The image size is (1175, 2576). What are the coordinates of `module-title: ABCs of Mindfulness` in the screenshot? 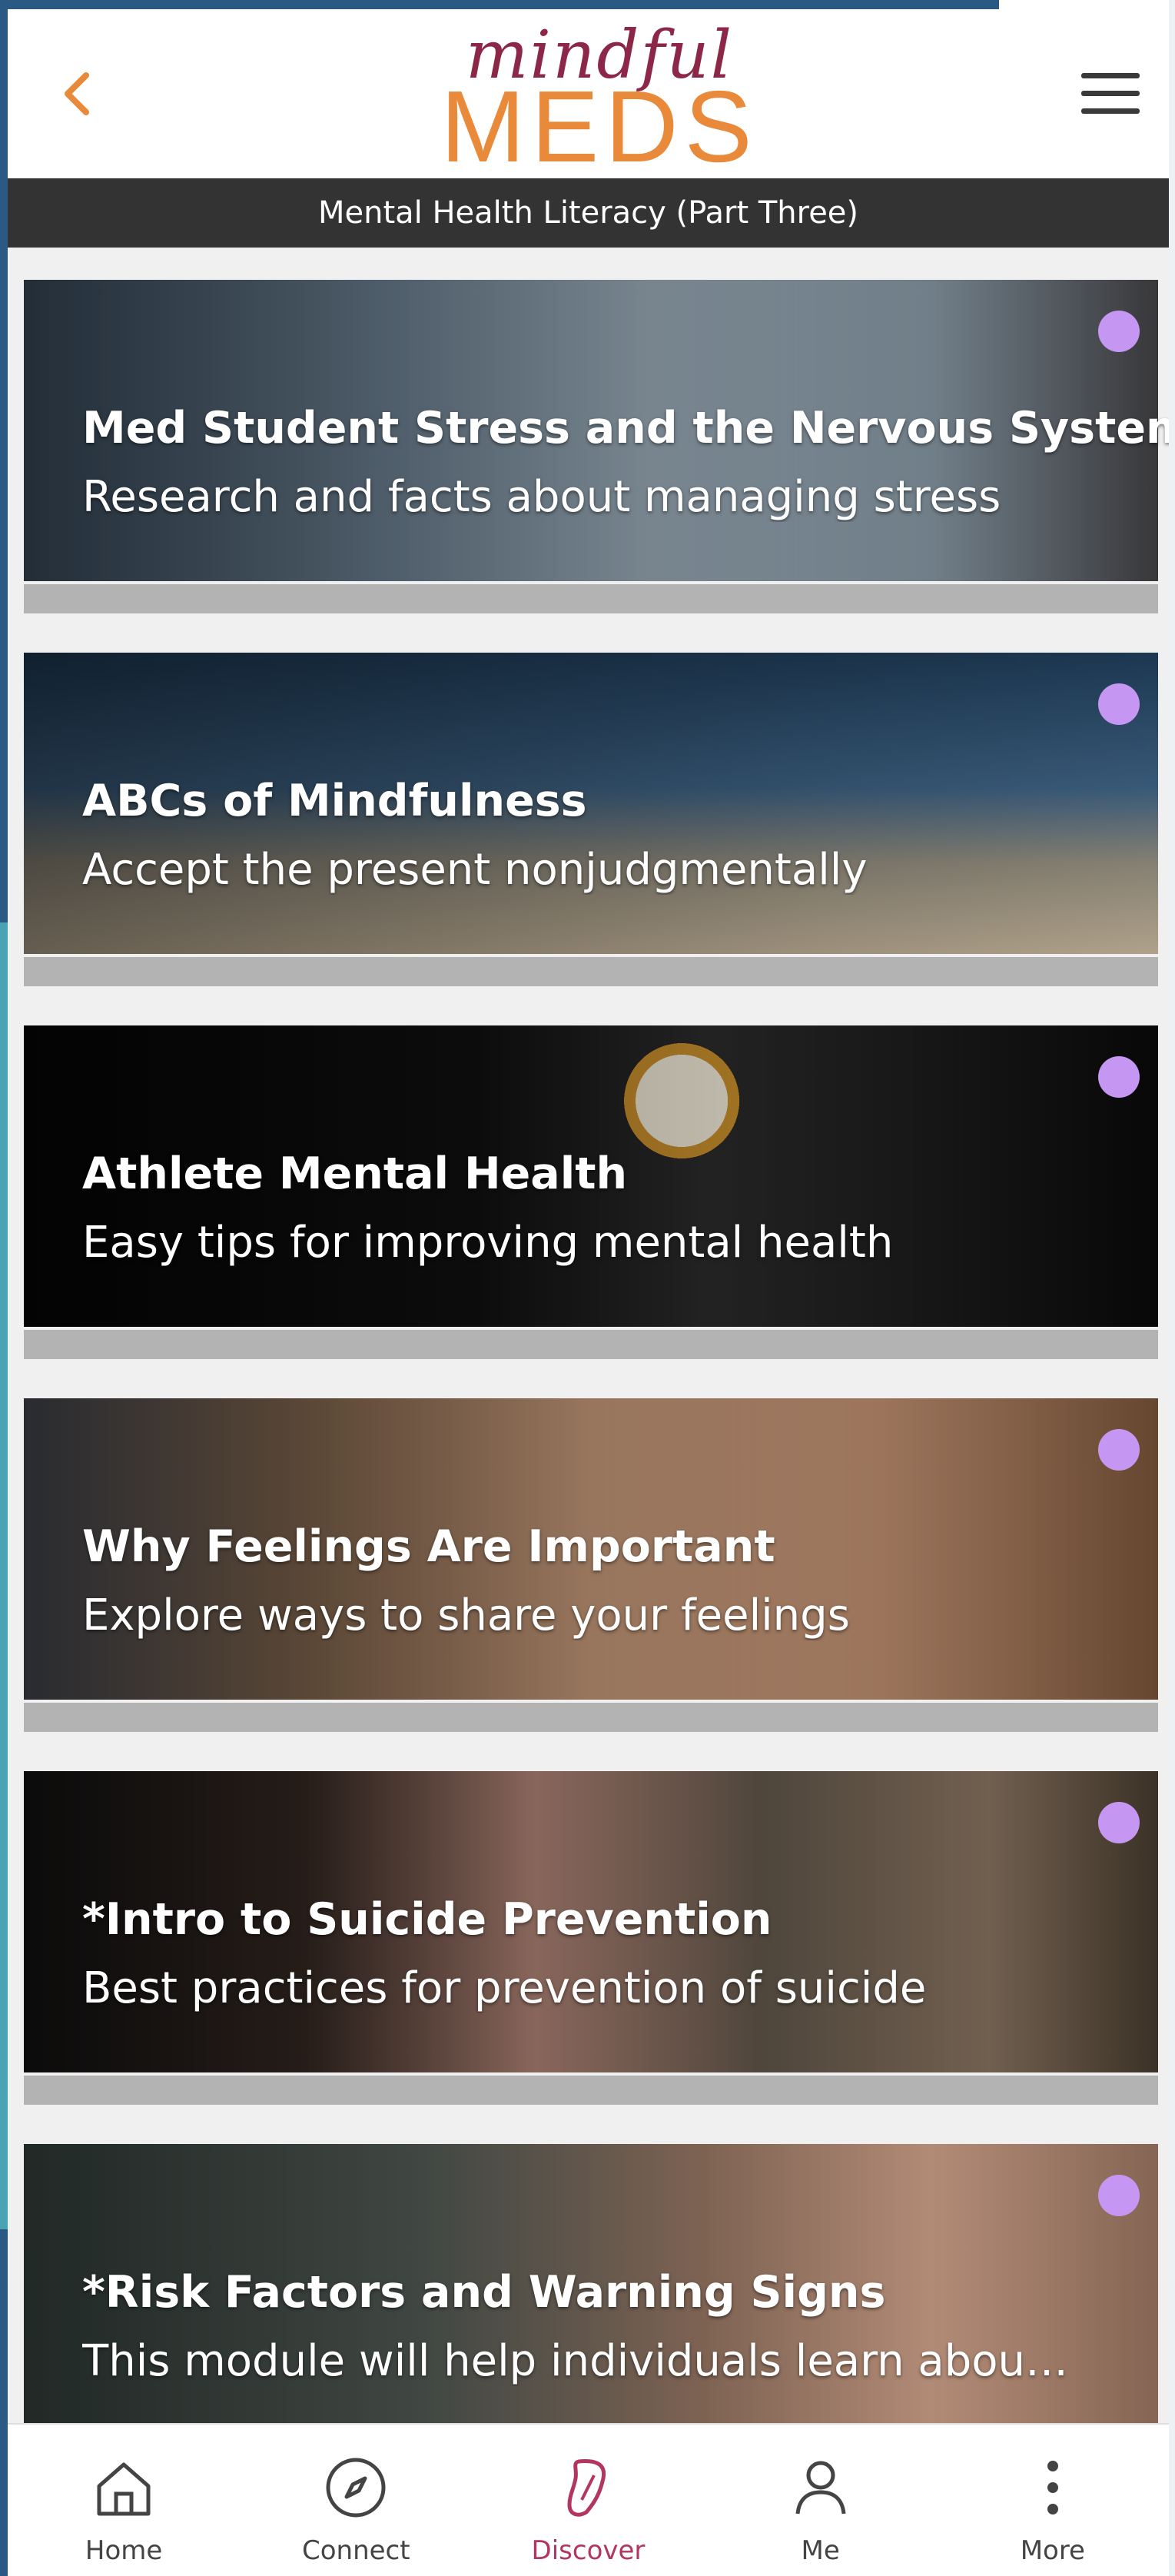 It's located at (334, 801).